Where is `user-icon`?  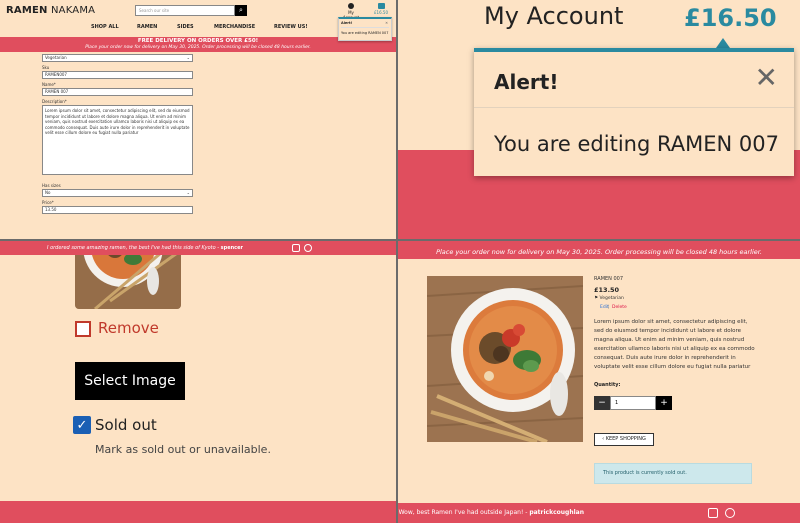 user-icon is located at coordinates (351, 6).